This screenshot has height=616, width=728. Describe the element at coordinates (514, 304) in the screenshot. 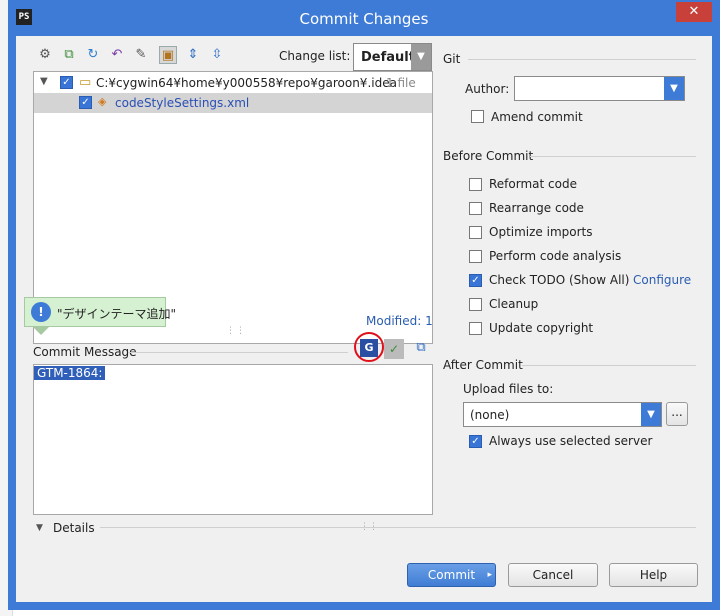

I see `cleanup-label: Cleanup` at that location.